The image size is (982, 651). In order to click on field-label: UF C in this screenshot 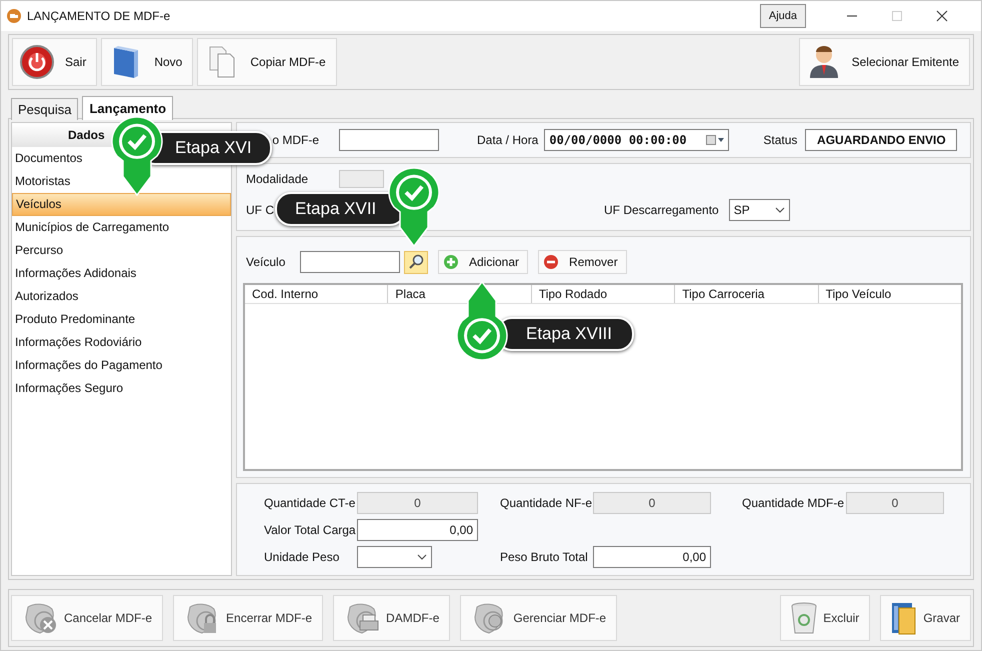, I will do `click(260, 210)`.